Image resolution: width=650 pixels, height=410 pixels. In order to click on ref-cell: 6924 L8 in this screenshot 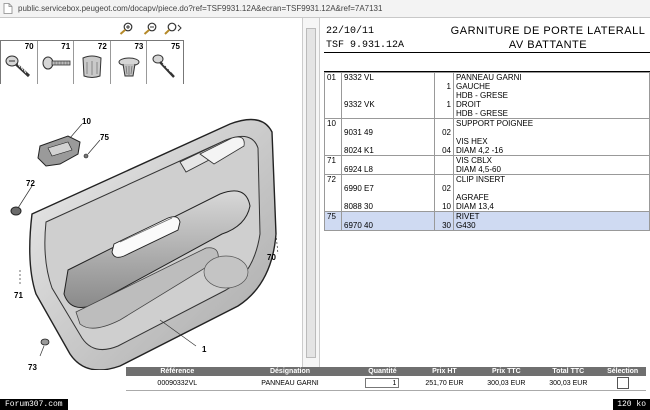, I will do `click(388, 165)`.